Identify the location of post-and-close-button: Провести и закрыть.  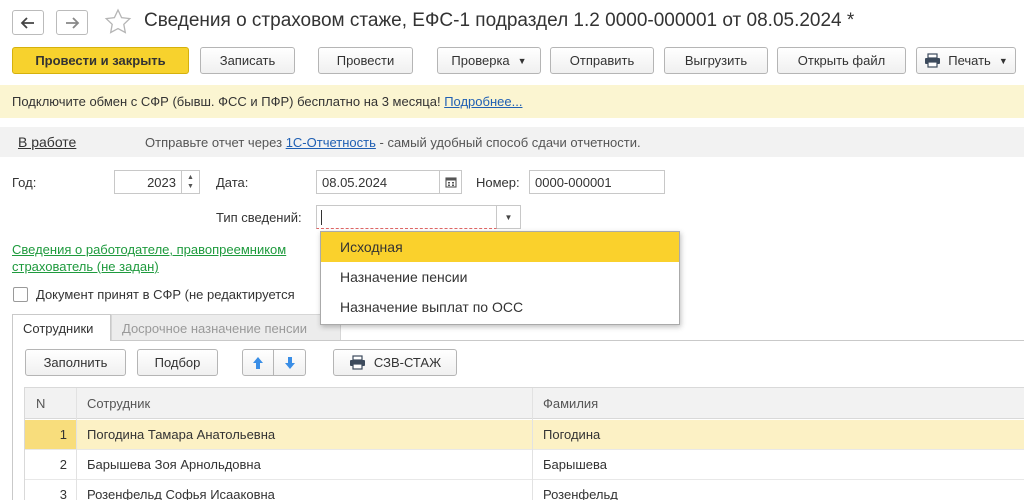
(100, 60).